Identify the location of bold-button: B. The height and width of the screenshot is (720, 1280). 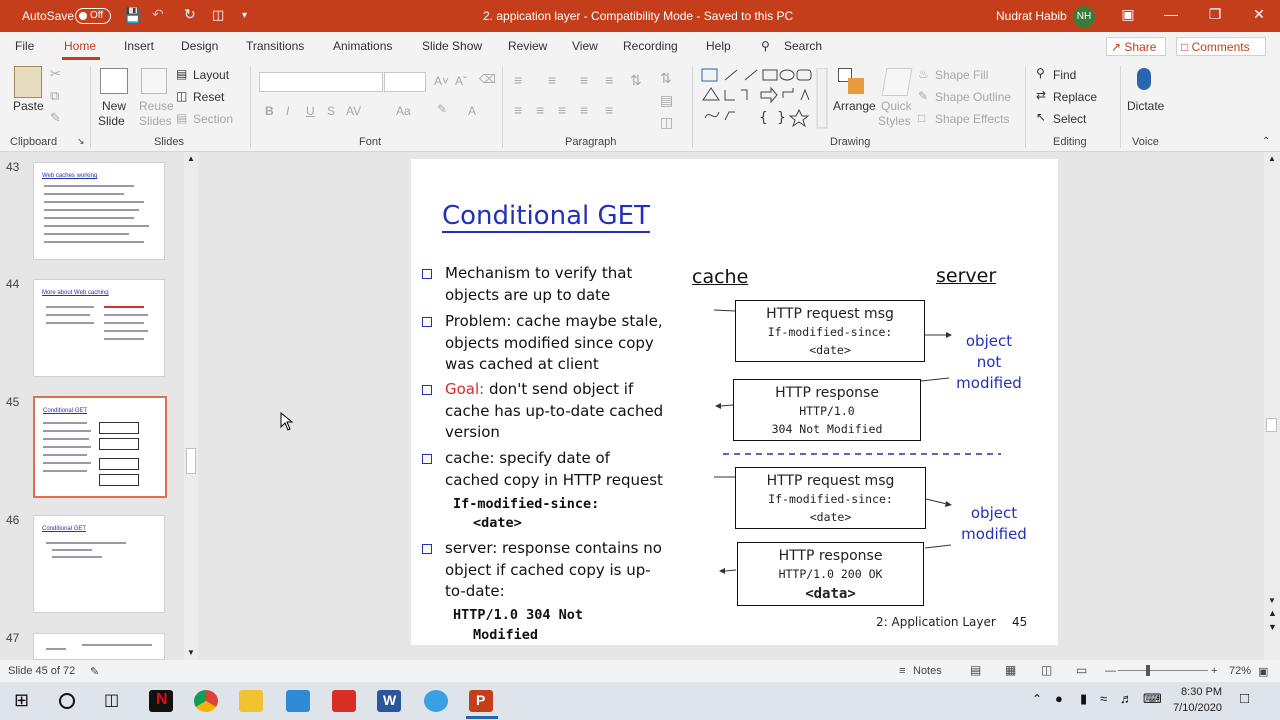
(269, 111).